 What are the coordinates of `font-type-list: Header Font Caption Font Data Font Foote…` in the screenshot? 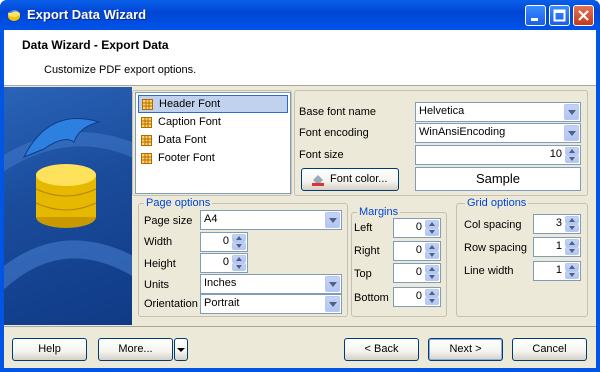 It's located at (213, 143).